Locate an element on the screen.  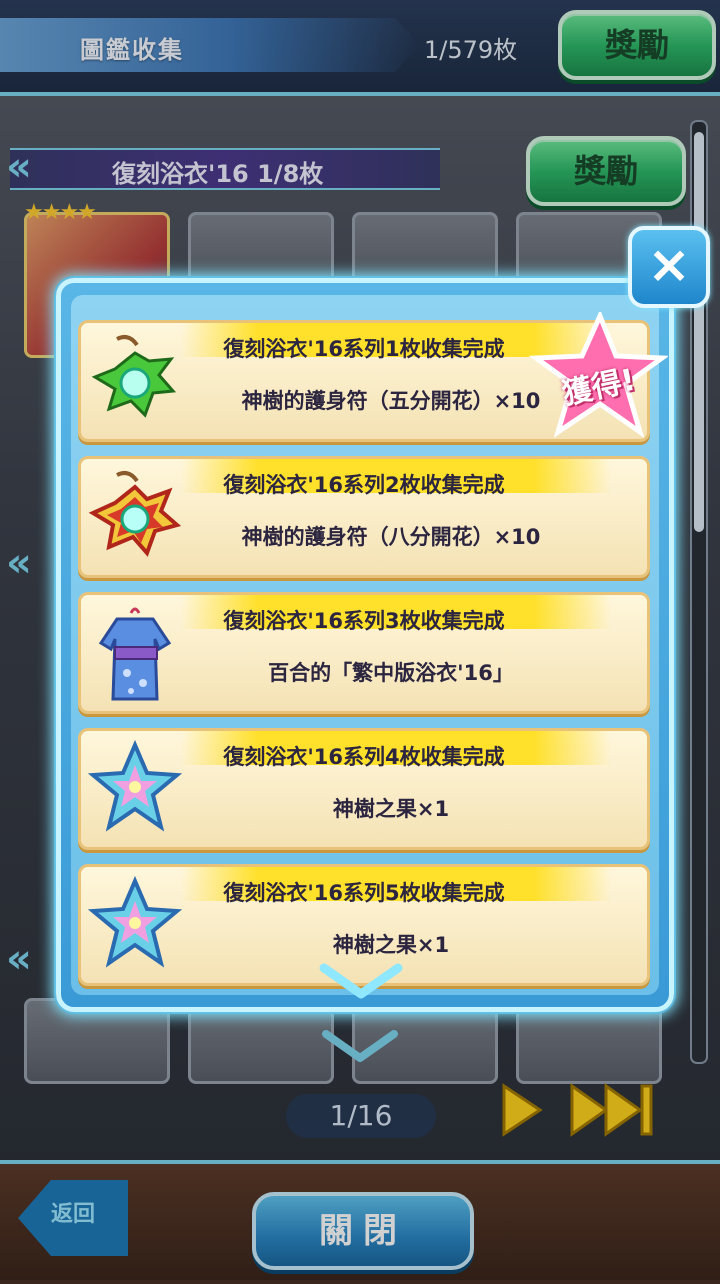
row-reward: 百合的「繁中版浴衣'16」 is located at coordinates (391, 673).